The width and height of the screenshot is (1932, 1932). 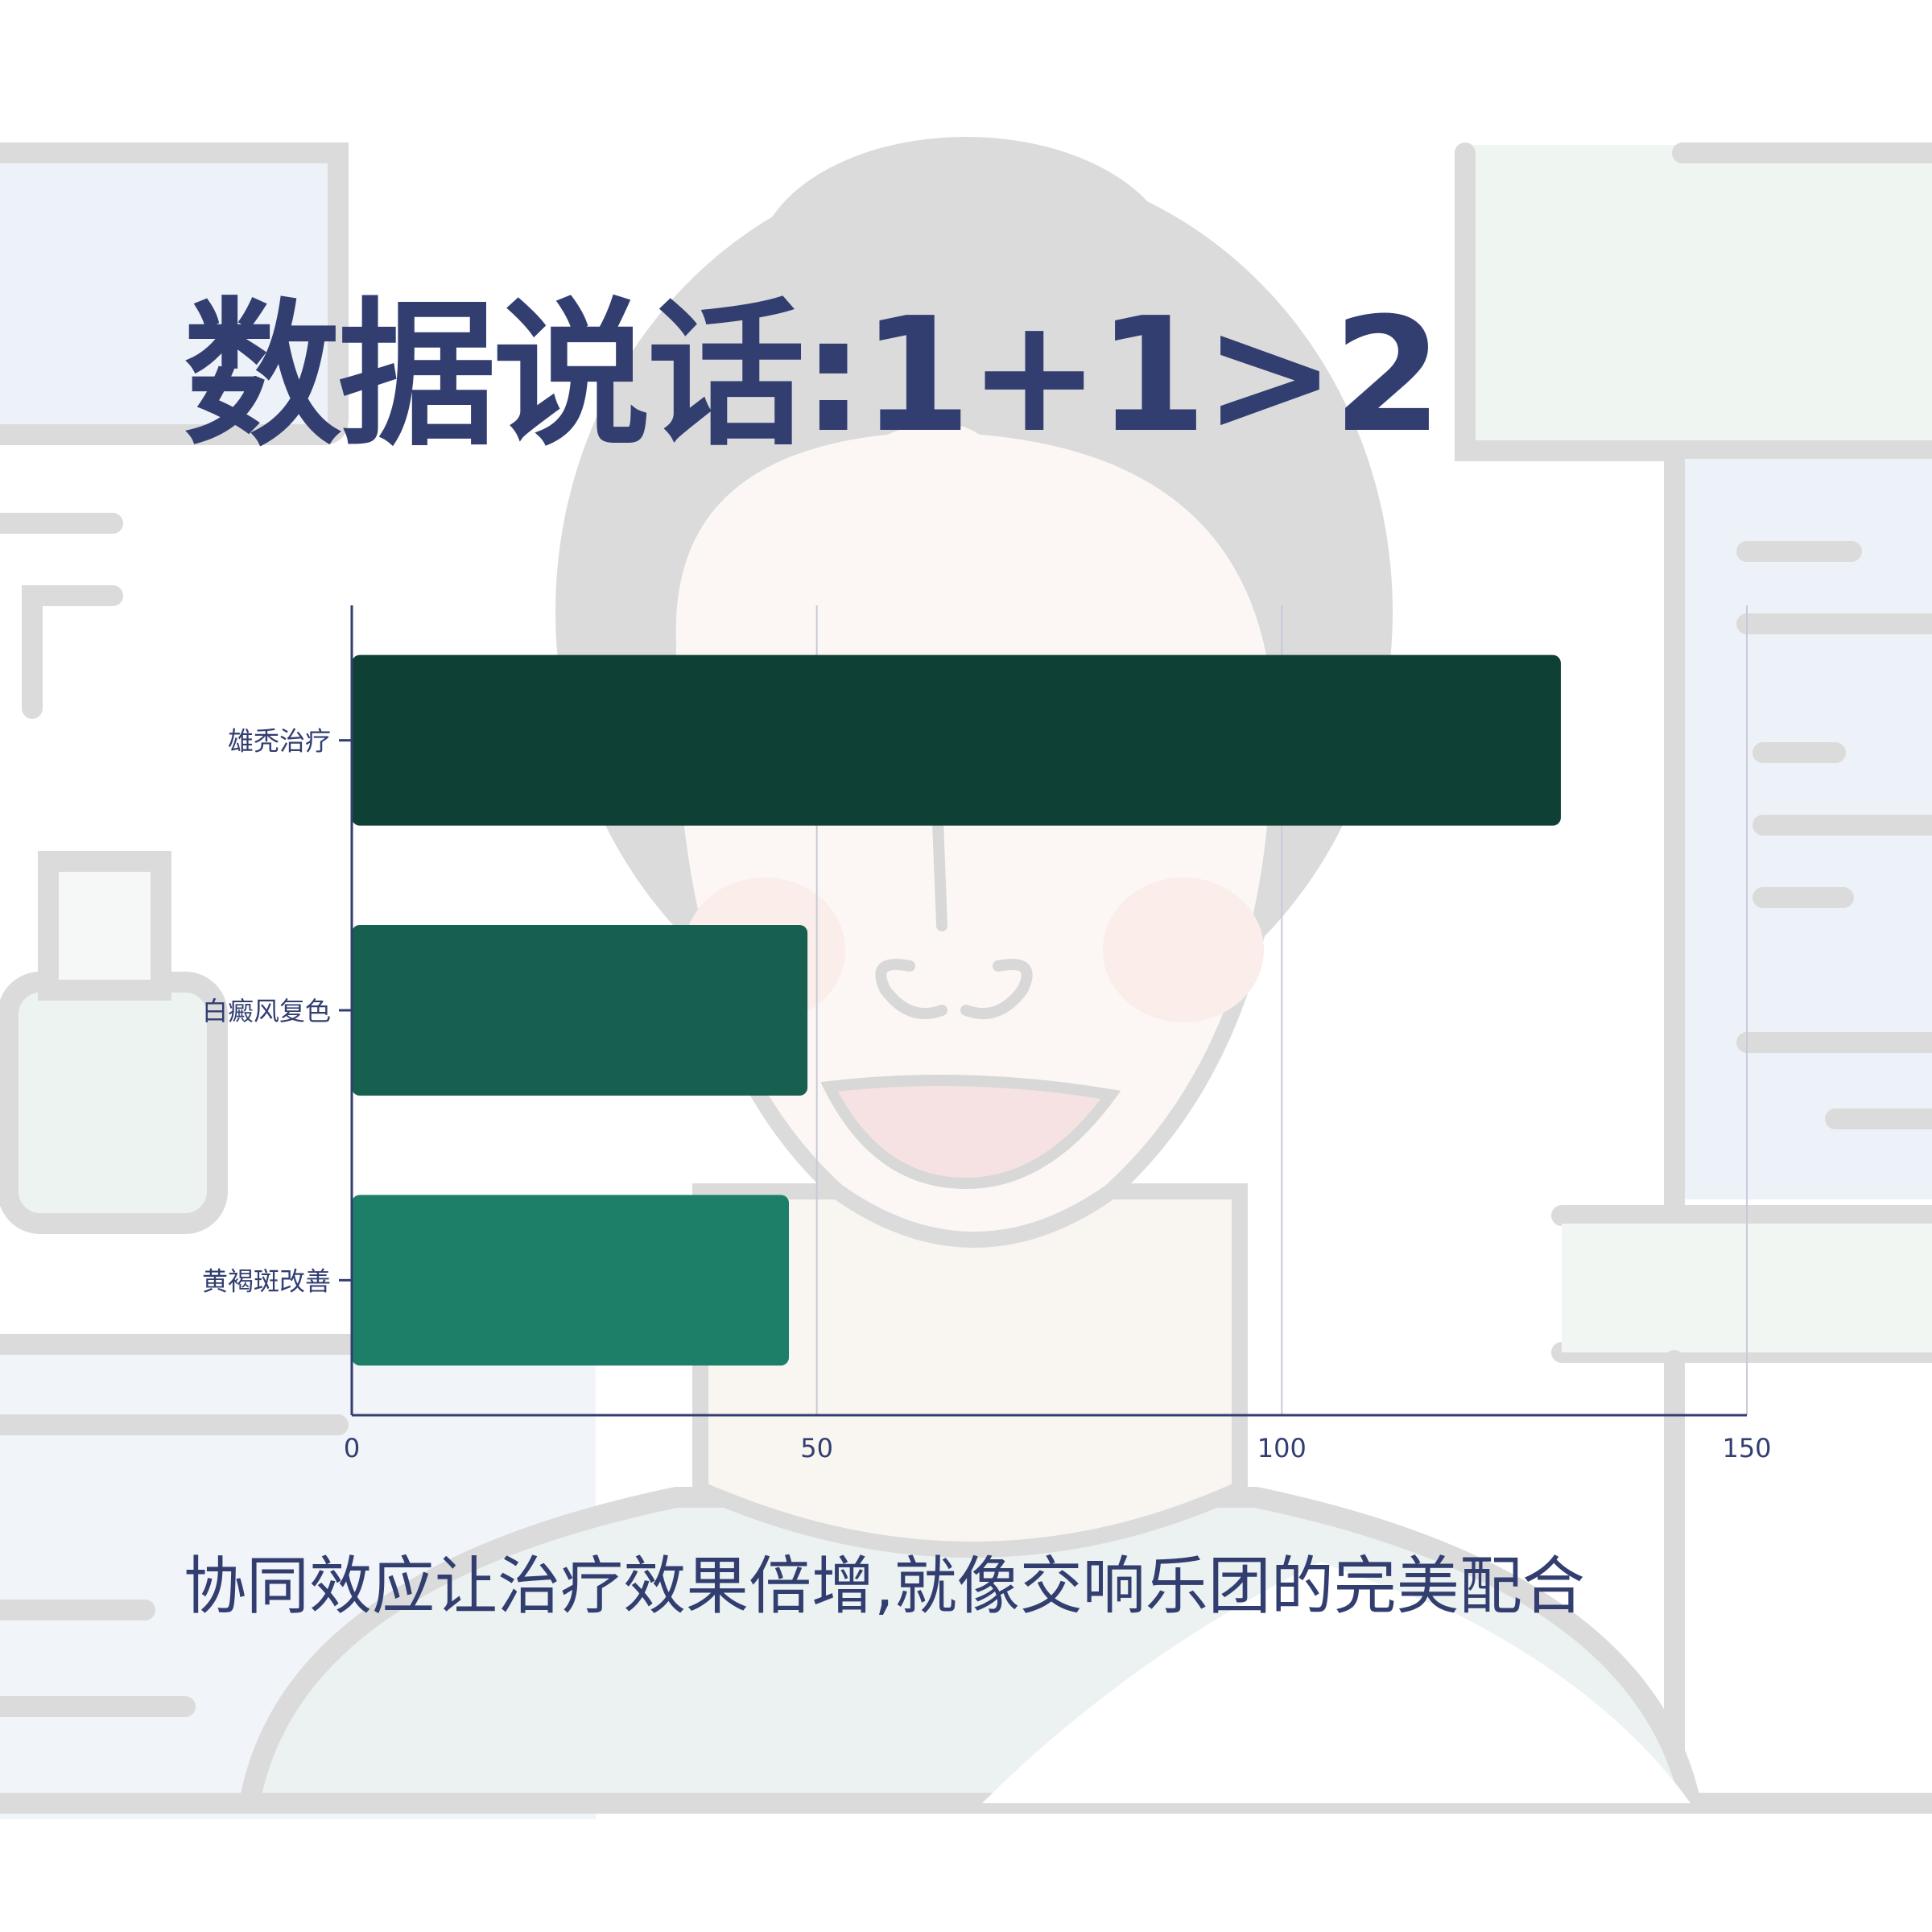 What do you see at coordinates (885, 1586) in the screenshot?
I see `page-subtitle: 协同效应让治疗效果倍增,就像交响乐团的完美配合` at bounding box center [885, 1586].